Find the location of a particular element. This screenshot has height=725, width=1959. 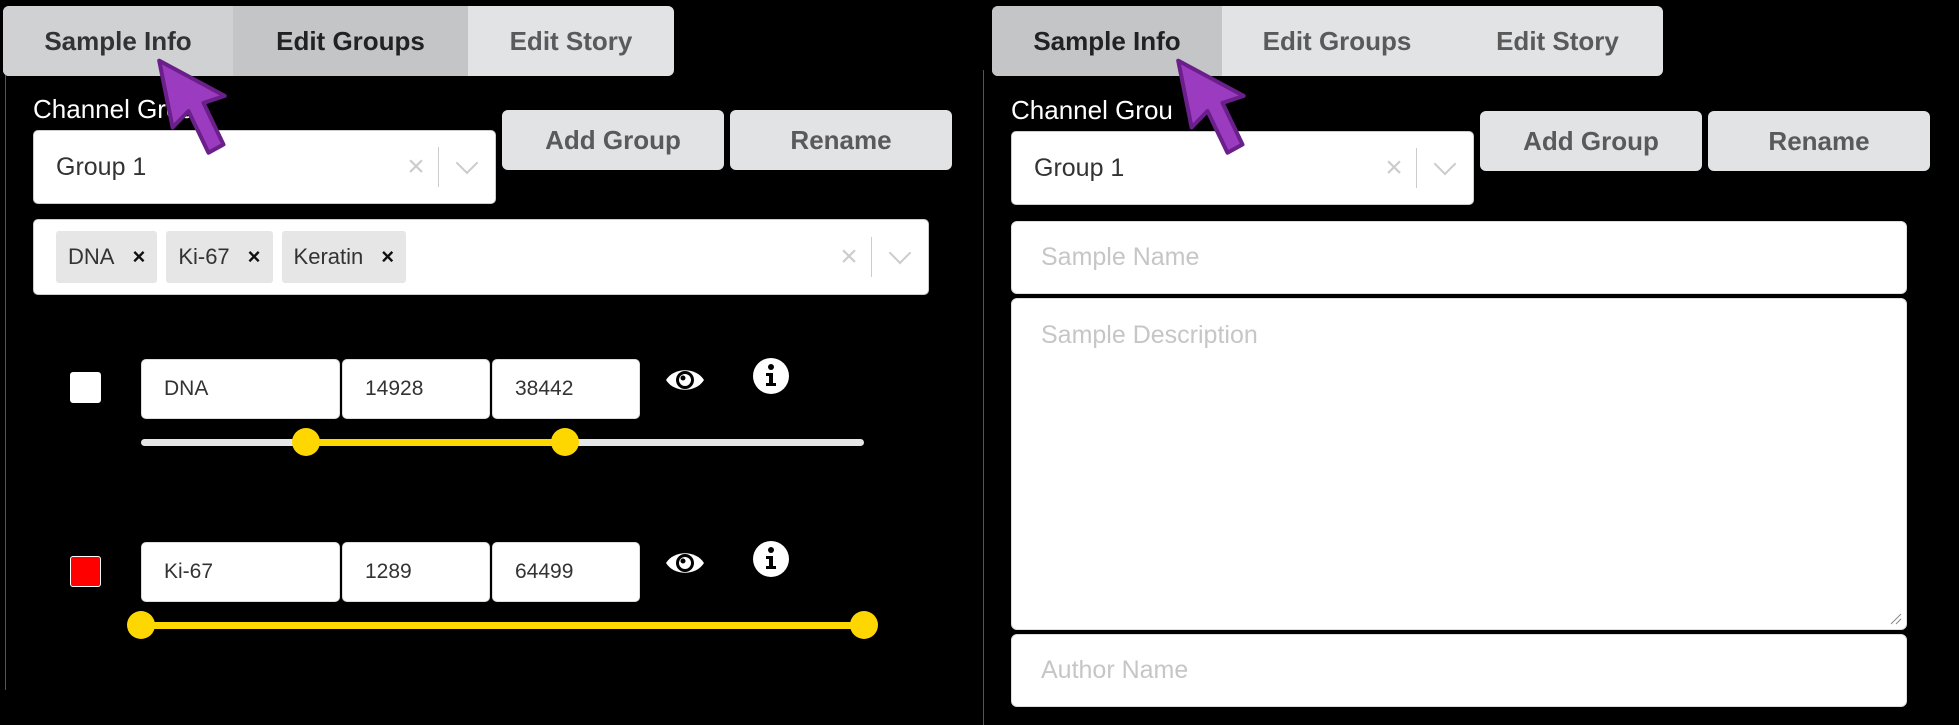

clear-all-icon: × is located at coordinates (849, 257).